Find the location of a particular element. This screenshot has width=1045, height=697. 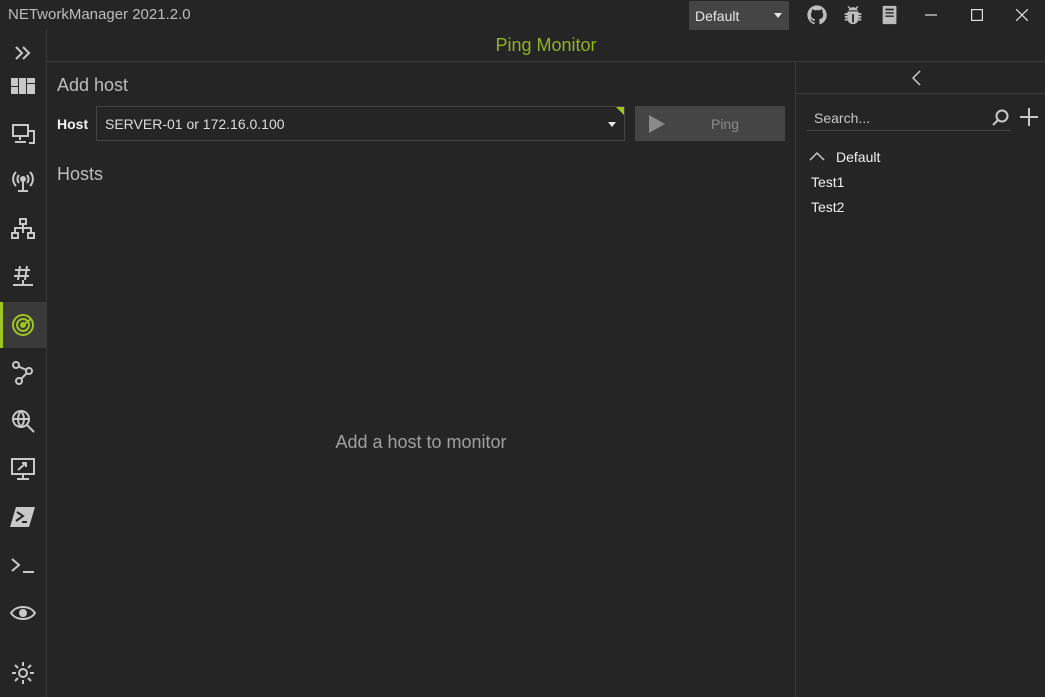

page-title: Ping Monitor is located at coordinates (546, 45).